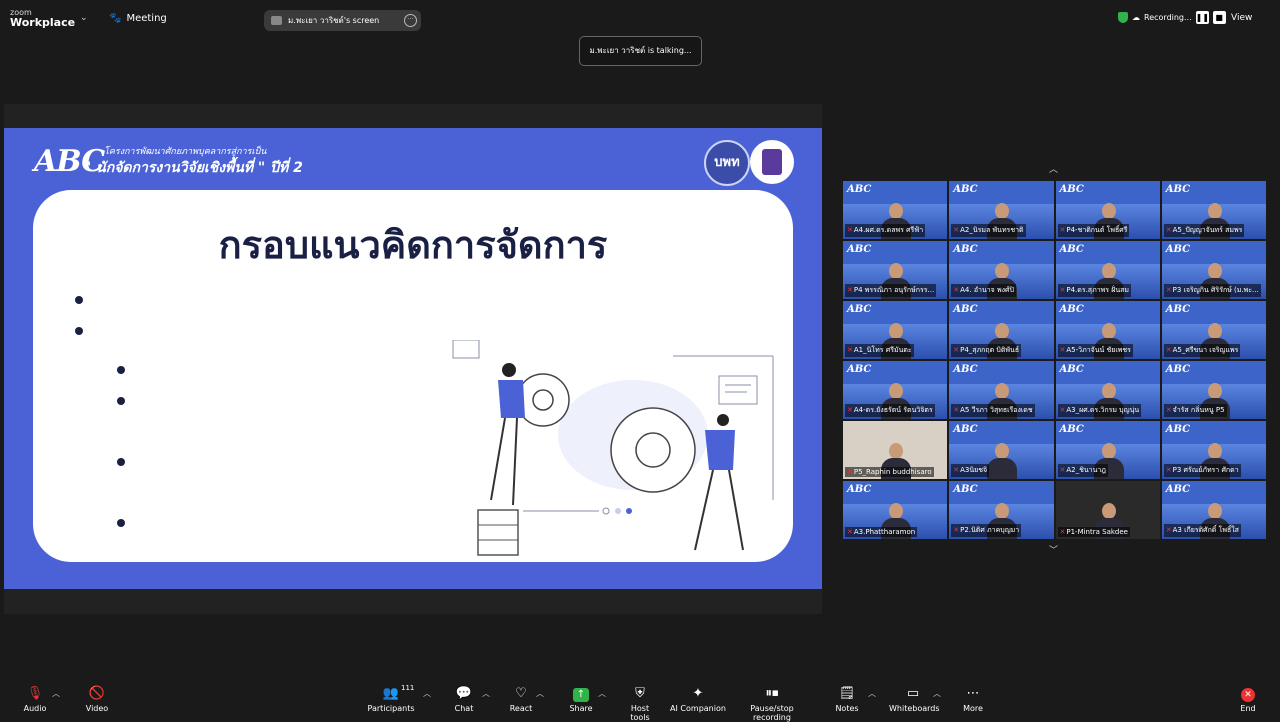  What do you see at coordinates (1107, 450) in the screenshot?
I see `participant-tile: ABC ✕A2_ชินานาฎ` at bounding box center [1107, 450].